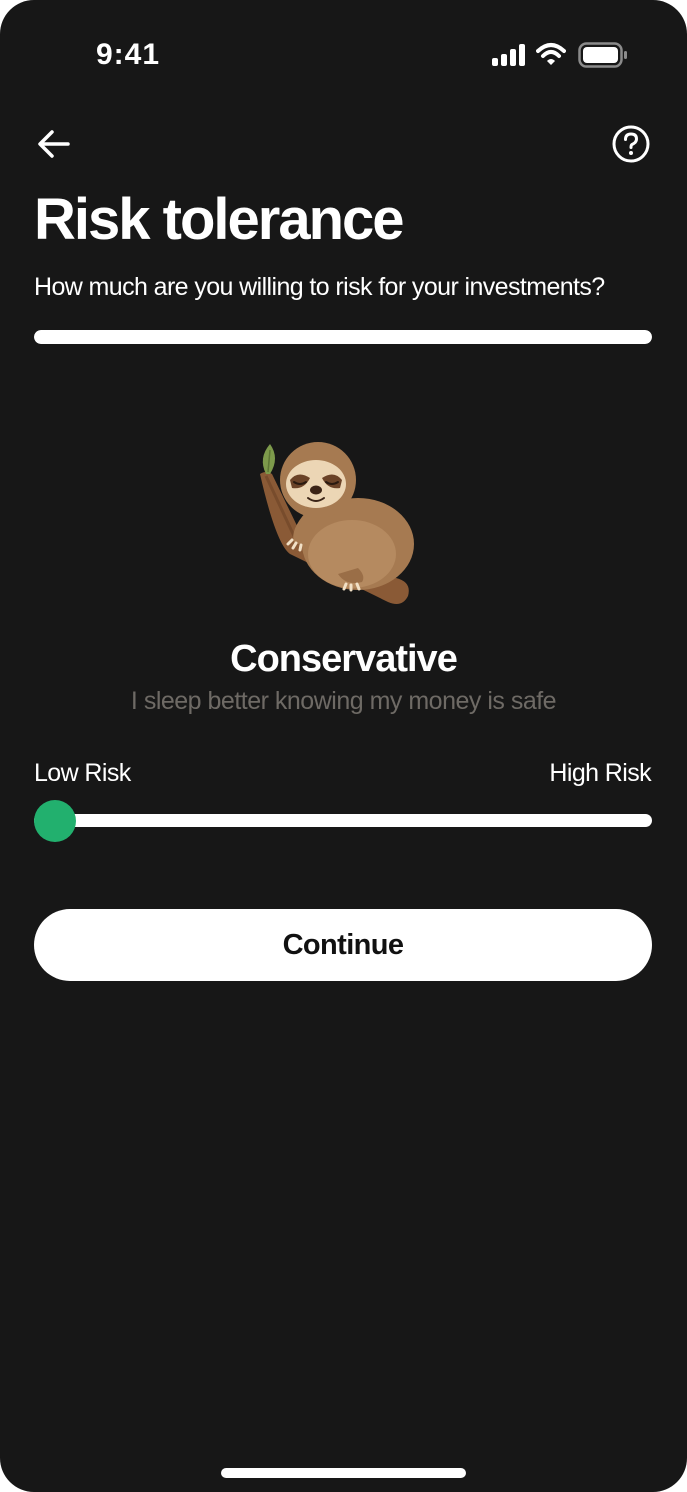  I want to click on arrow-left-icon, so click(54, 144).